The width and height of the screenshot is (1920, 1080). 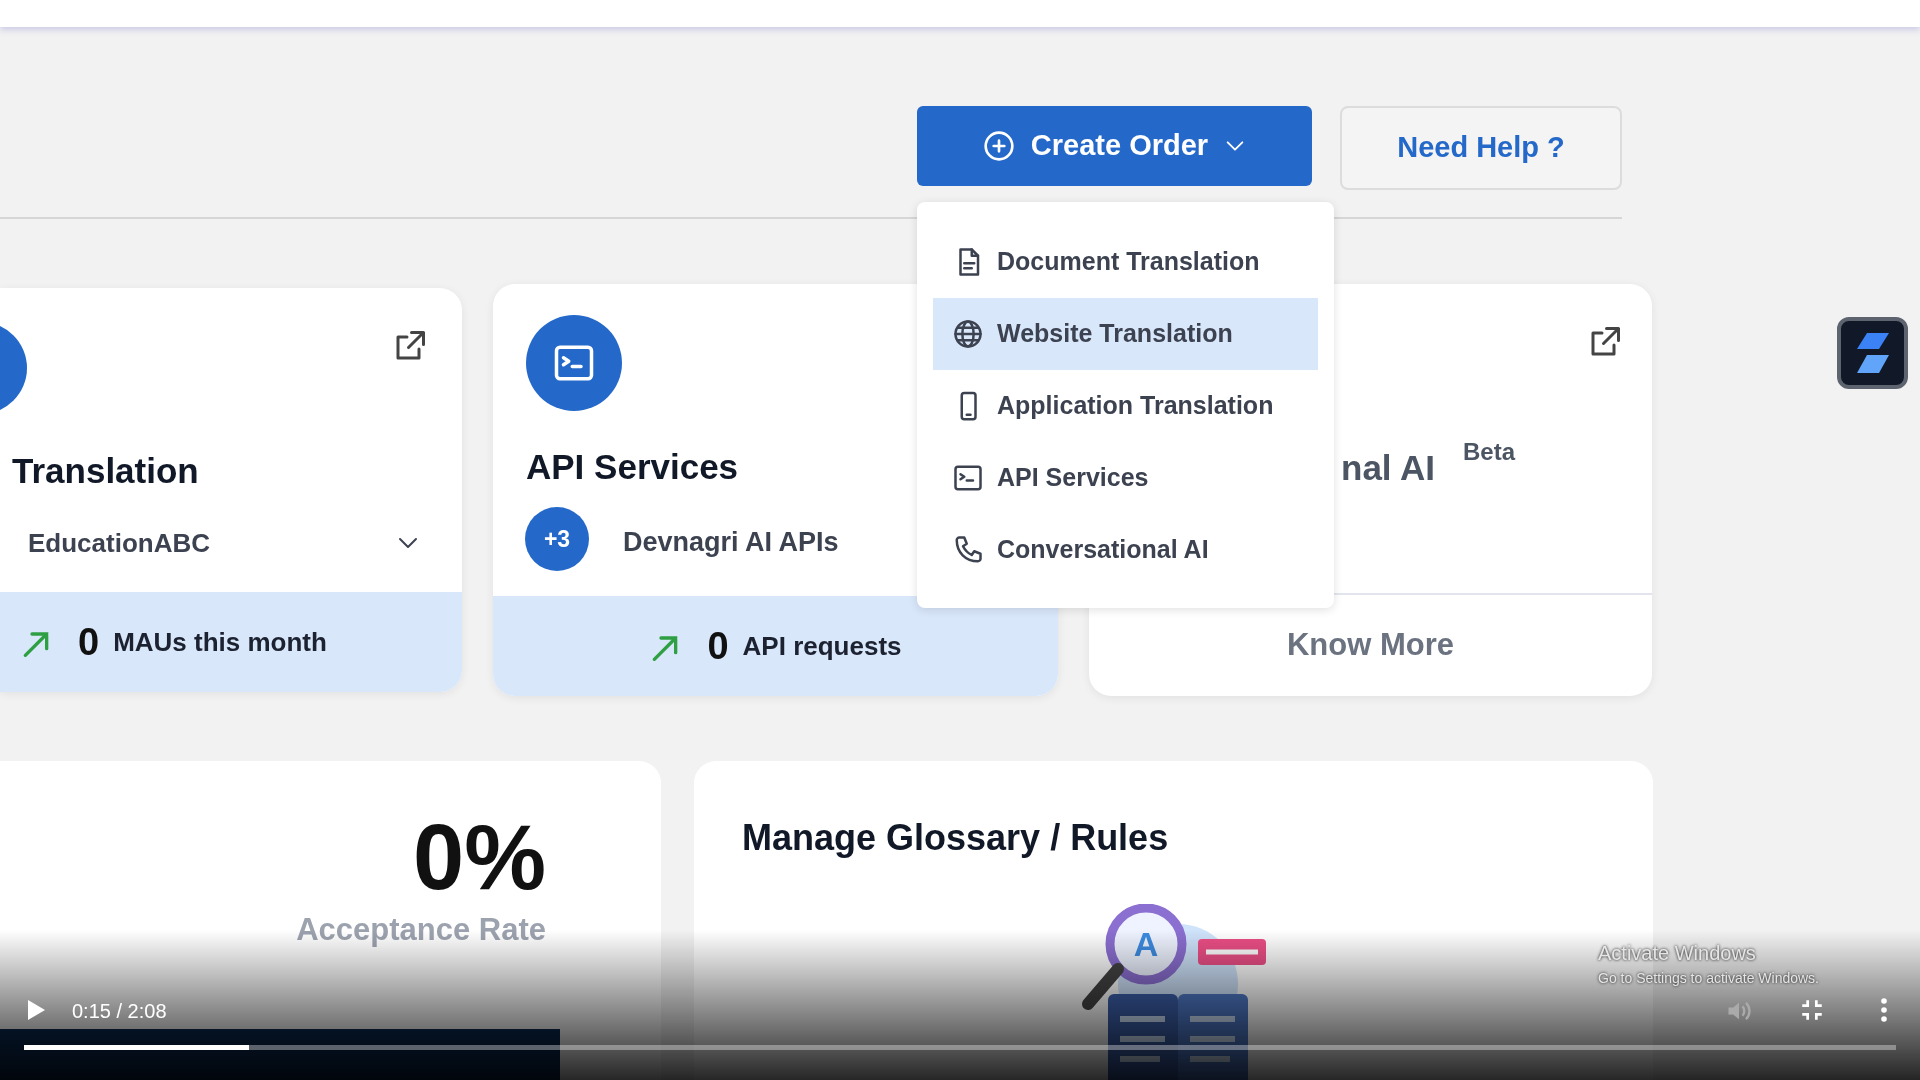 What do you see at coordinates (36, 1009) in the screenshot?
I see `play-button` at bounding box center [36, 1009].